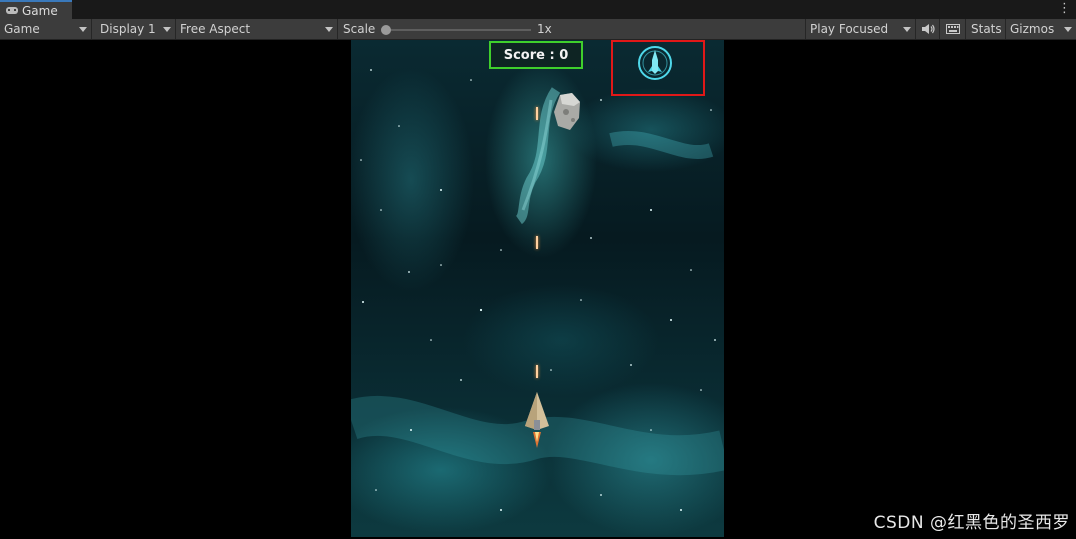 The image size is (1076, 539). What do you see at coordinates (12, 10) in the screenshot?
I see `gamepad-icon` at bounding box center [12, 10].